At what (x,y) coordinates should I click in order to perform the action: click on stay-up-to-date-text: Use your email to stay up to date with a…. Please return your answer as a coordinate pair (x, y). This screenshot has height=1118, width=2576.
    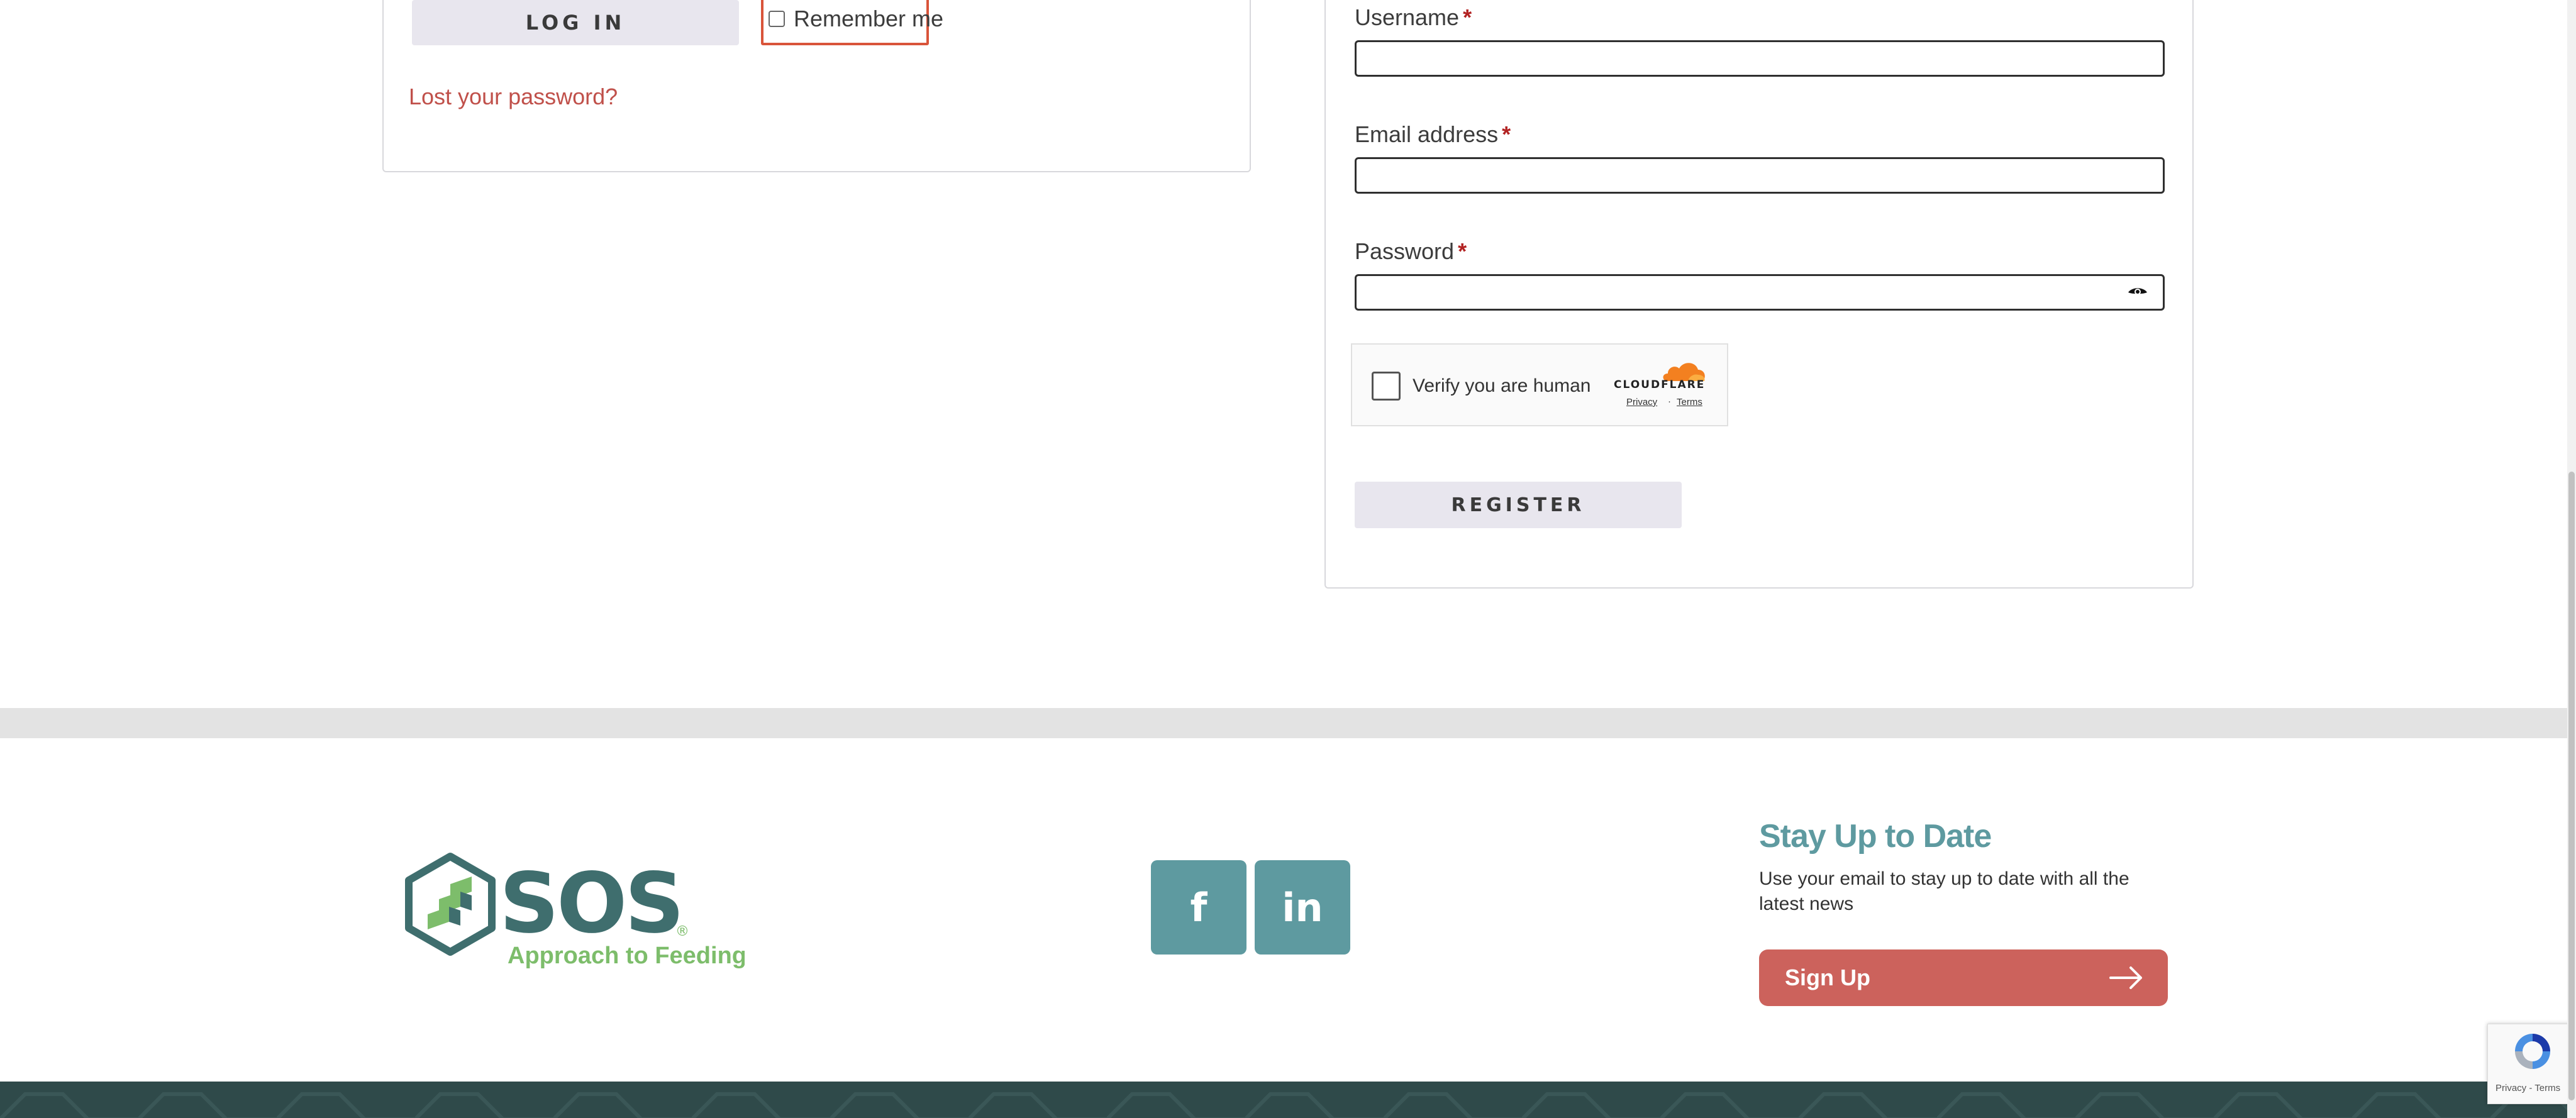
    Looking at the image, I should click on (1944, 891).